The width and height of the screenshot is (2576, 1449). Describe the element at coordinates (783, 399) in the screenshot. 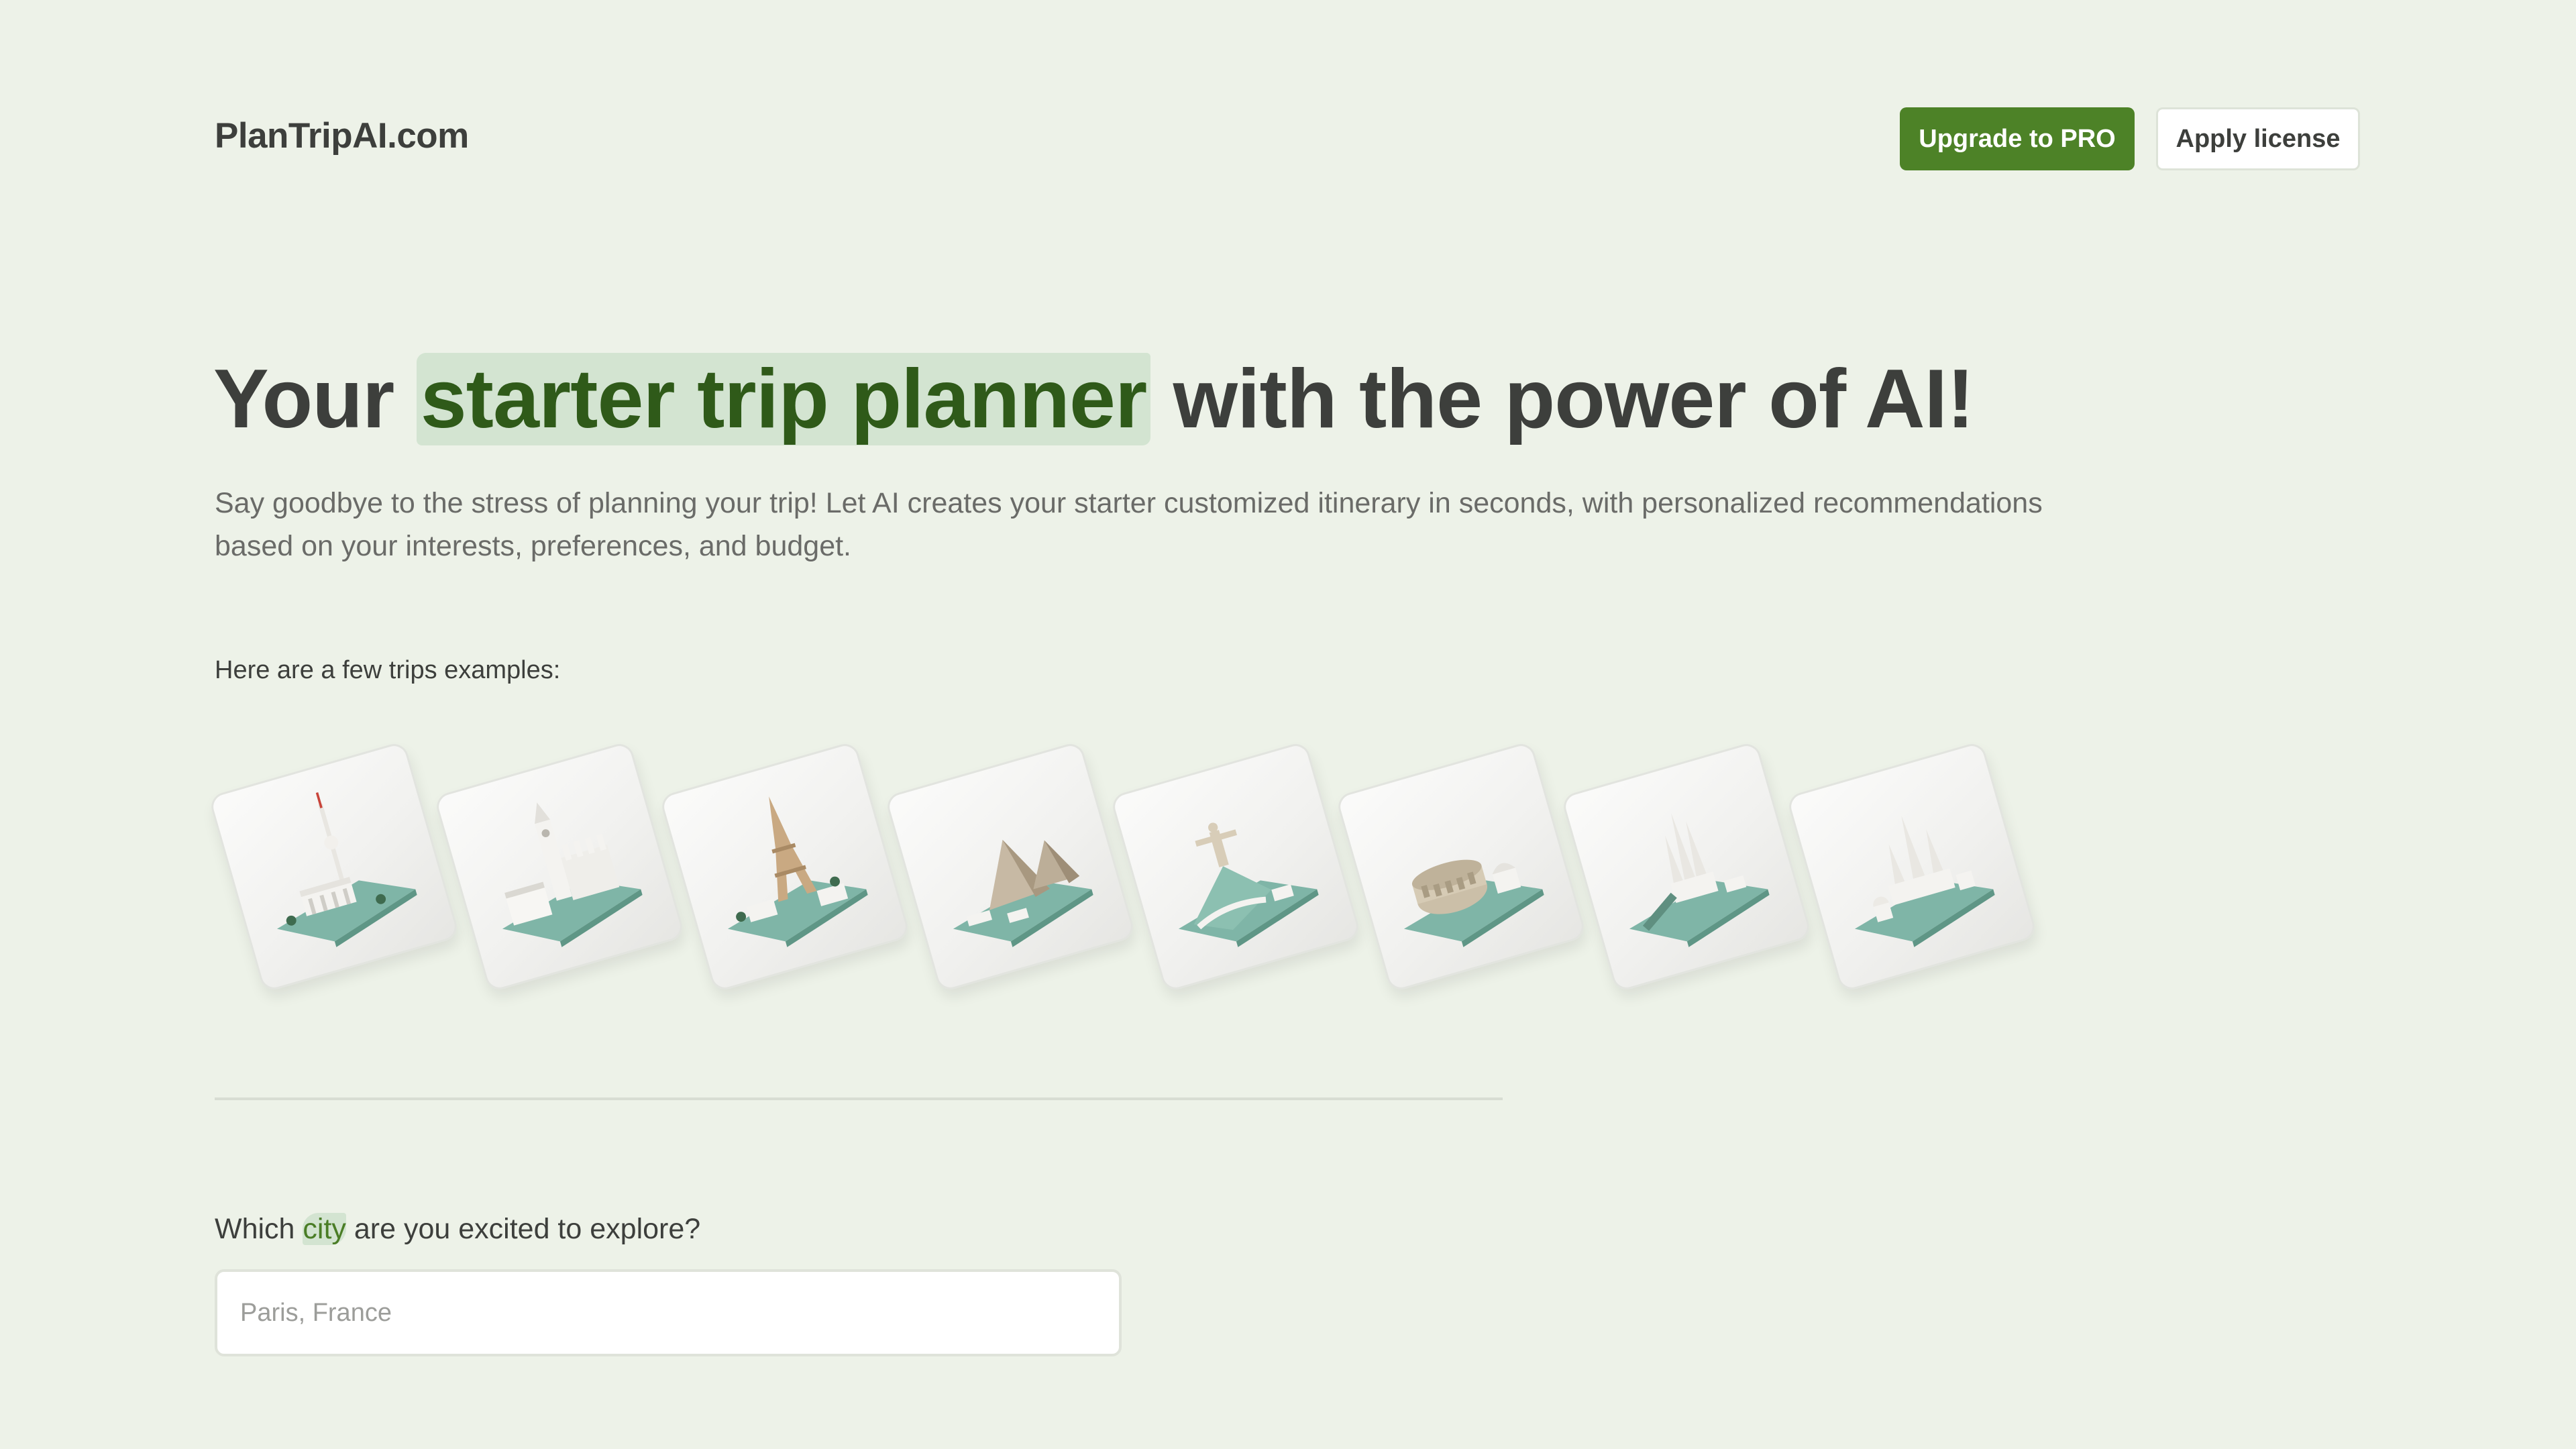

I see `hero-title-highlight: starter trip planner` at that location.